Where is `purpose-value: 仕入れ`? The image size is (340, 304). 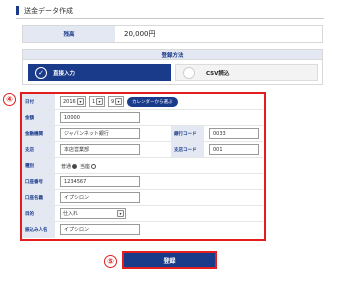 purpose-value: 仕入れ is located at coordinates (71, 214).